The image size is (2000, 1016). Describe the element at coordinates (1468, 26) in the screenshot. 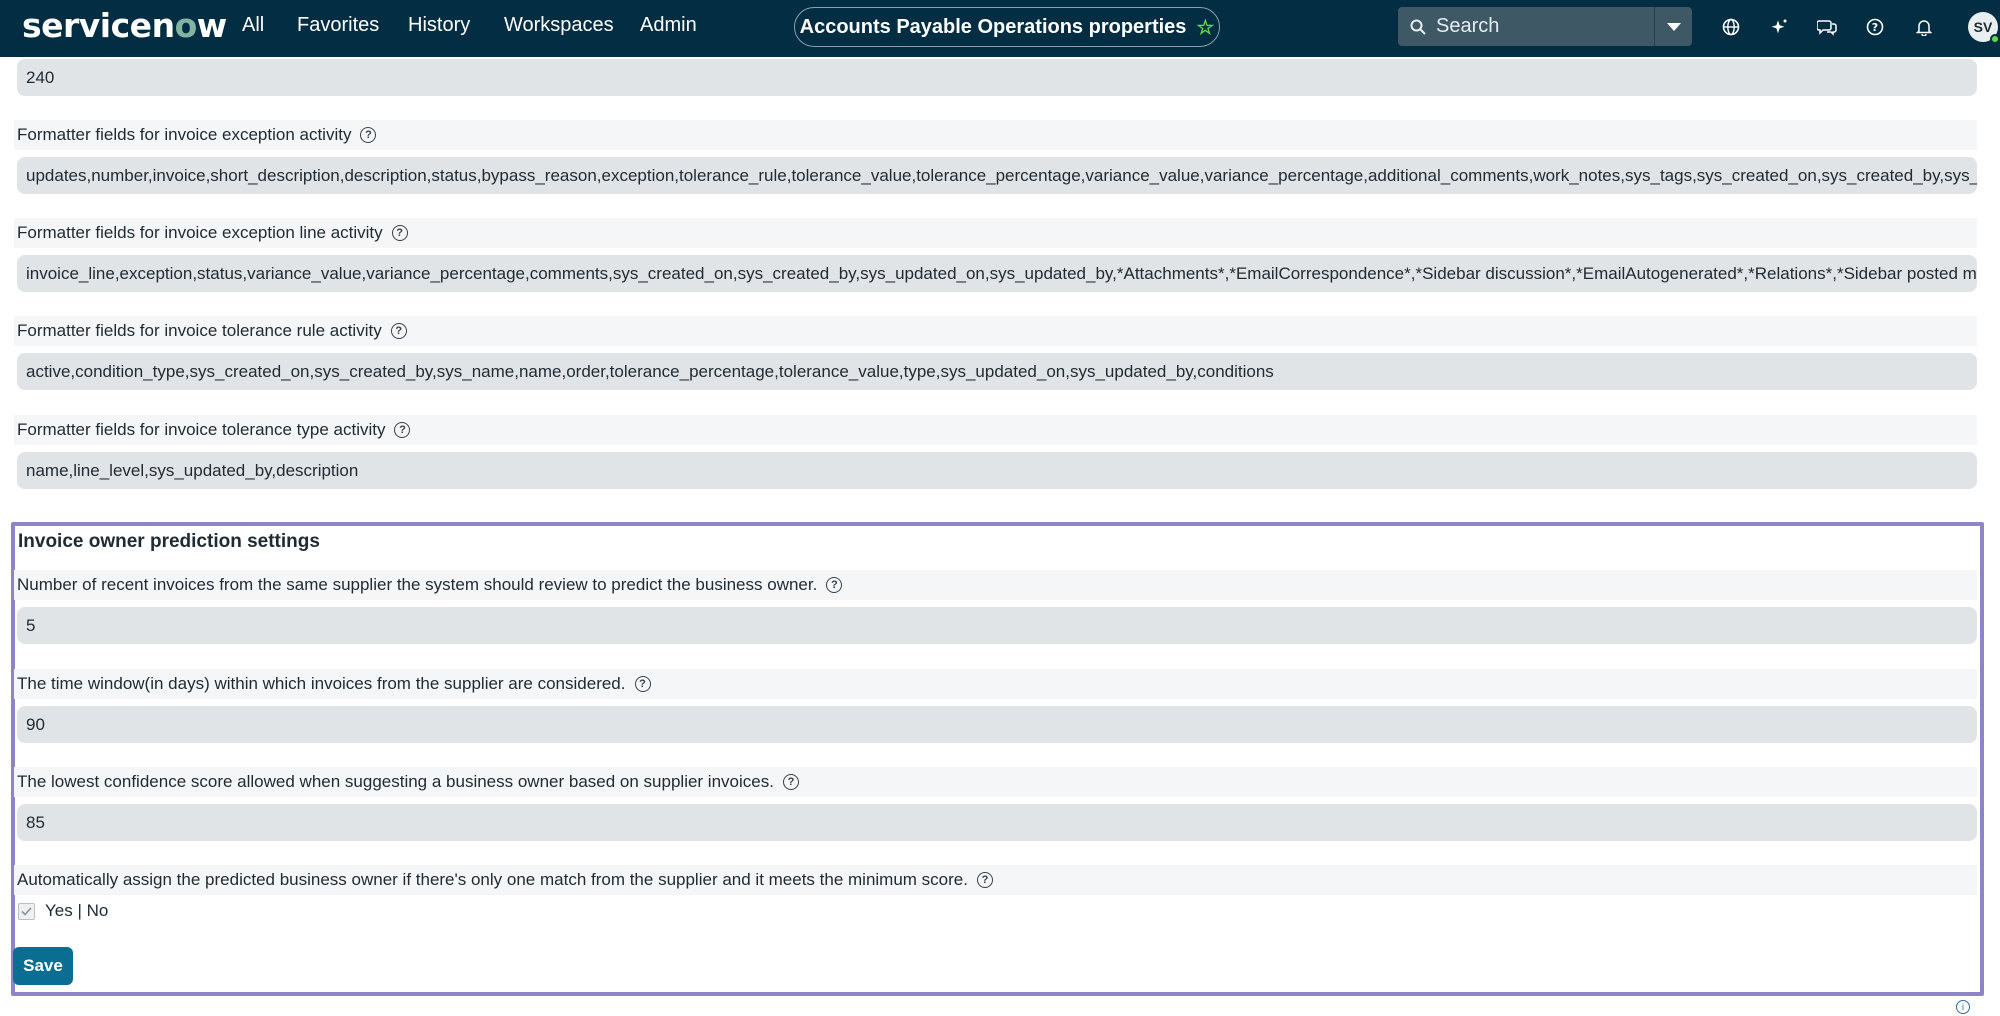

I see `search-placeholder: Search` at that location.